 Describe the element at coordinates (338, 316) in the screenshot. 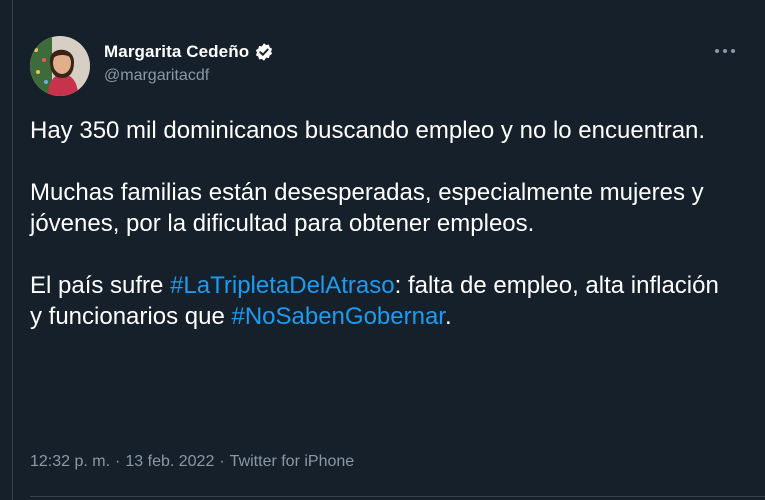

I see `hashtag-link: #NoSabenGobernar` at that location.